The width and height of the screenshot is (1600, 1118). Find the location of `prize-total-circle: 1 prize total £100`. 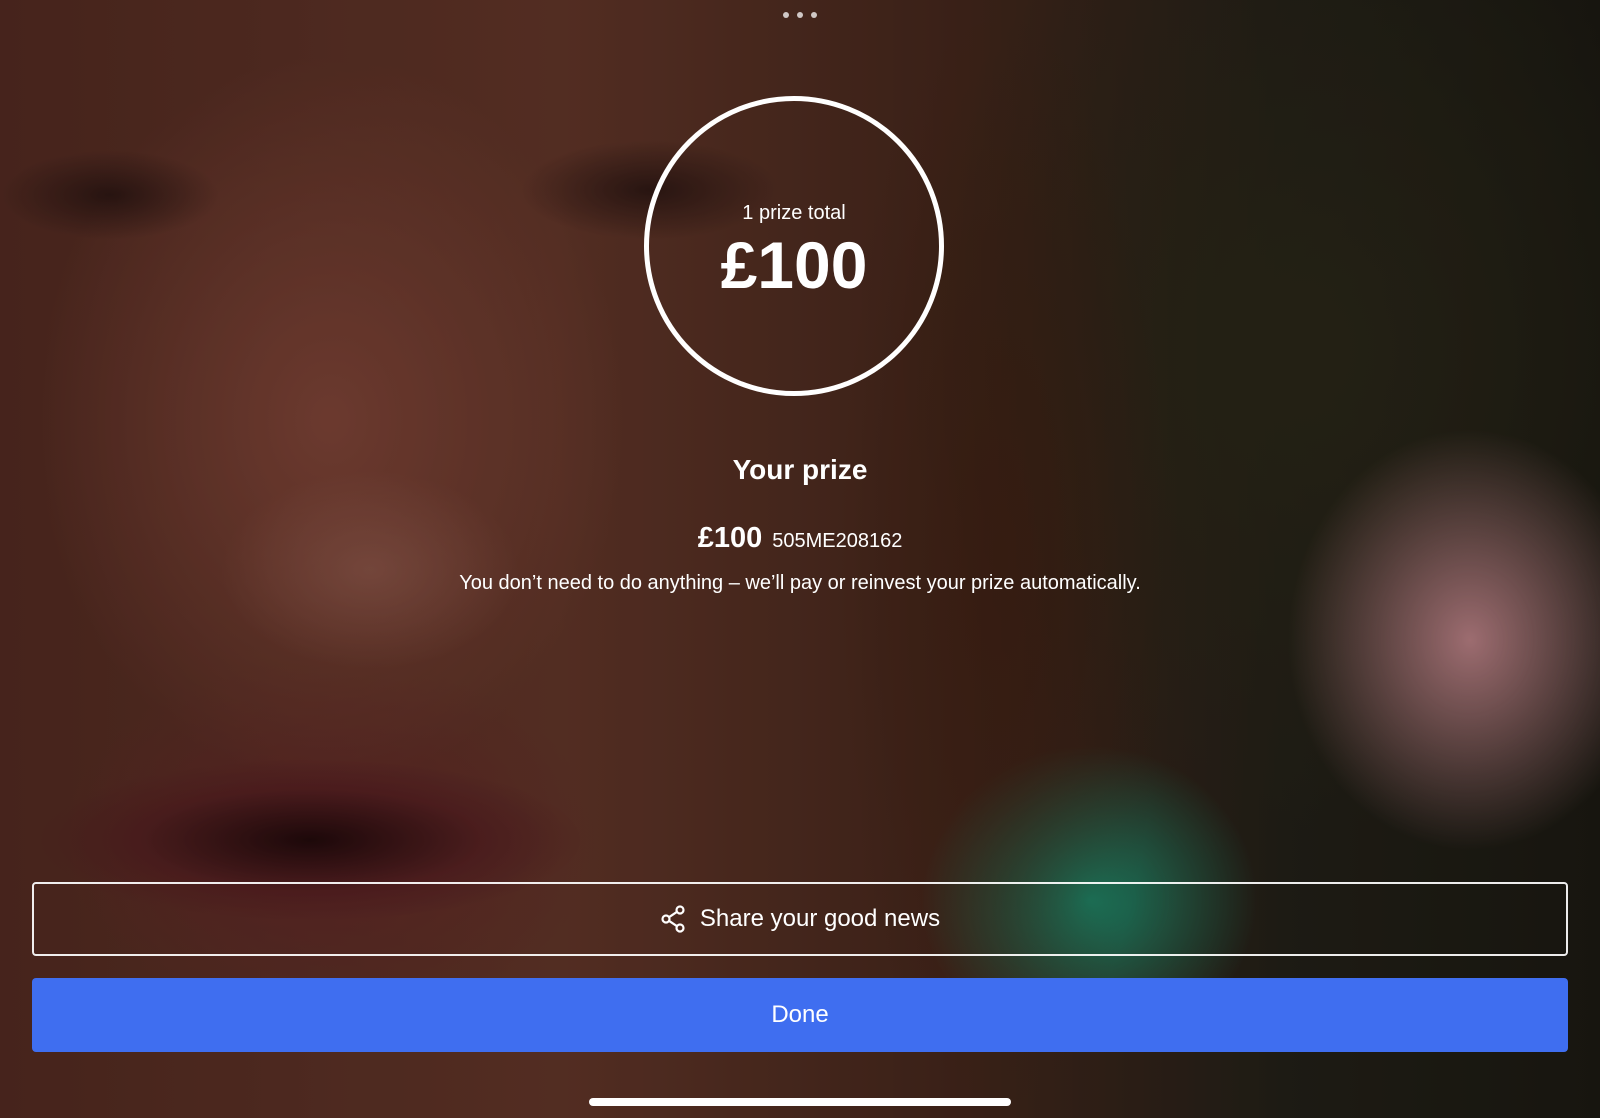

prize-total-circle: 1 prize total £100 is located at coordinates (794, 246).